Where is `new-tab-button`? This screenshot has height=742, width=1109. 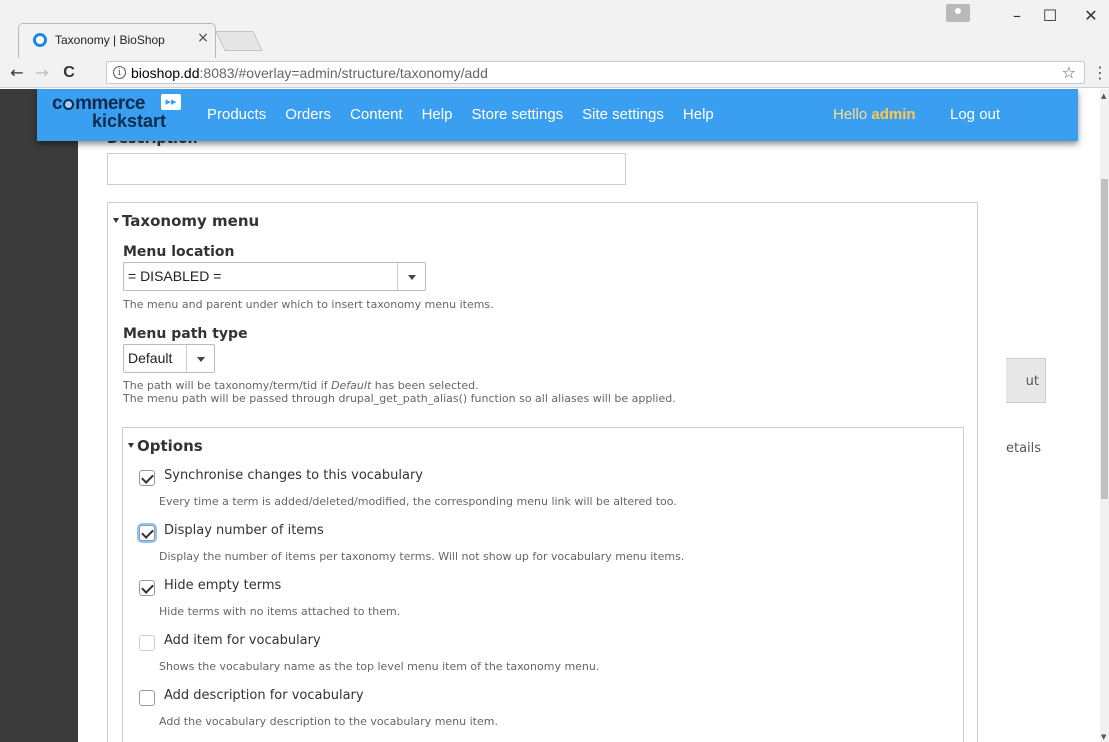 new-tab-button is located at coordinates (239, 41).